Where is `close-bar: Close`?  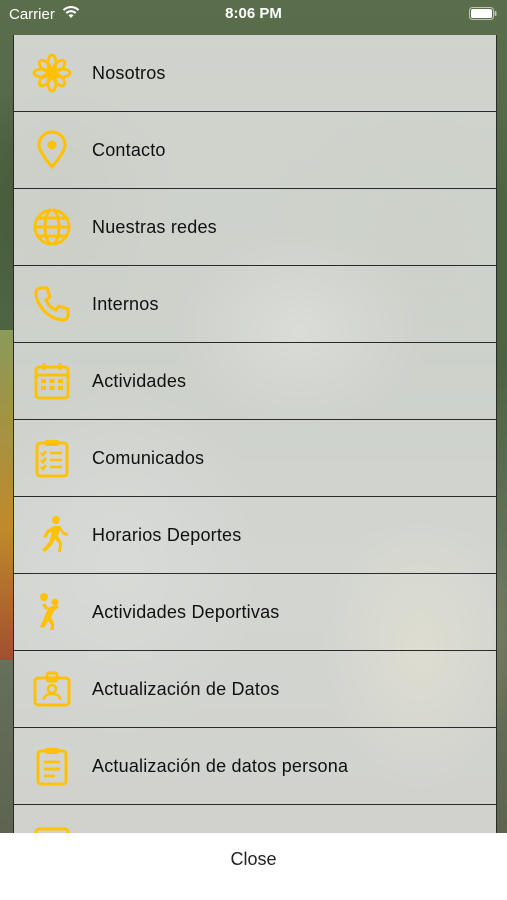 close-bar: Close is located at coordinates (253, 866).